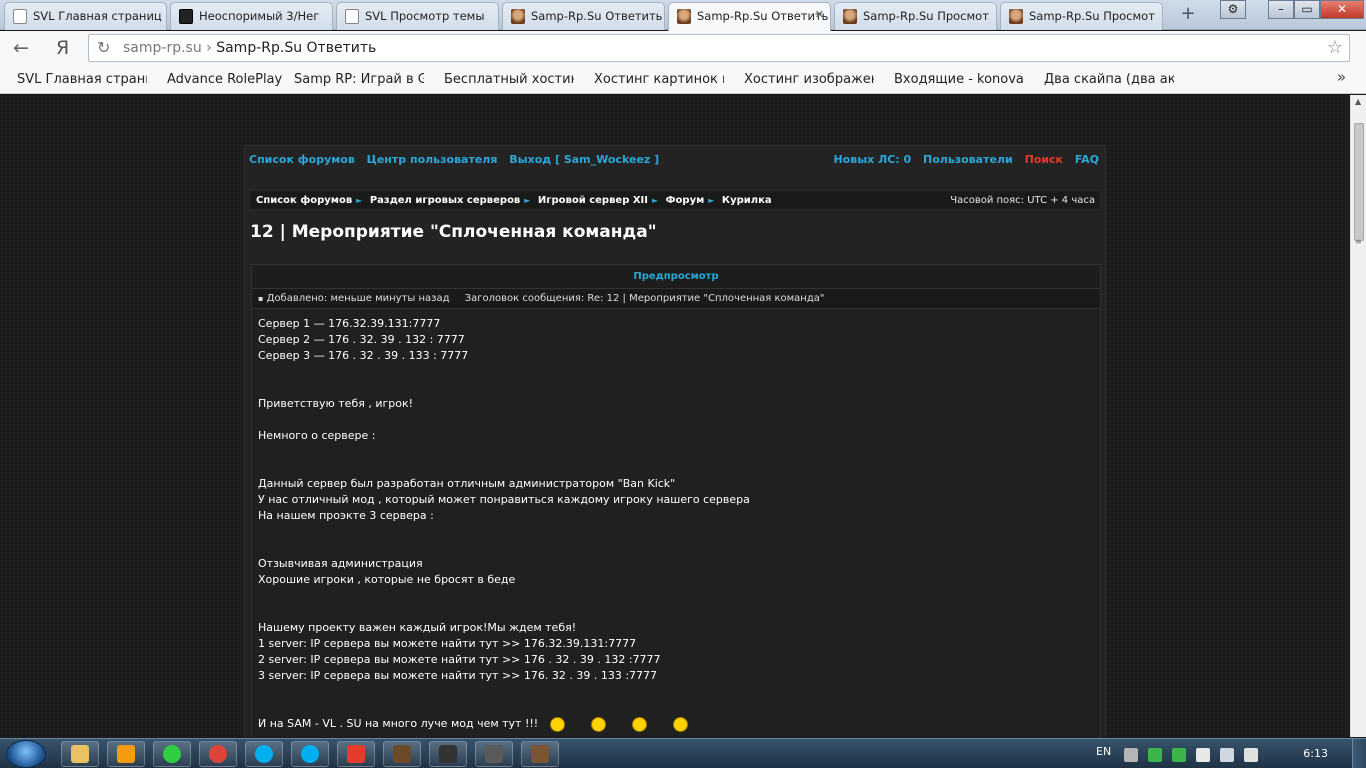  I want to click on breadcrumb-item: Раздел игровых серверов, so click(445, 200).